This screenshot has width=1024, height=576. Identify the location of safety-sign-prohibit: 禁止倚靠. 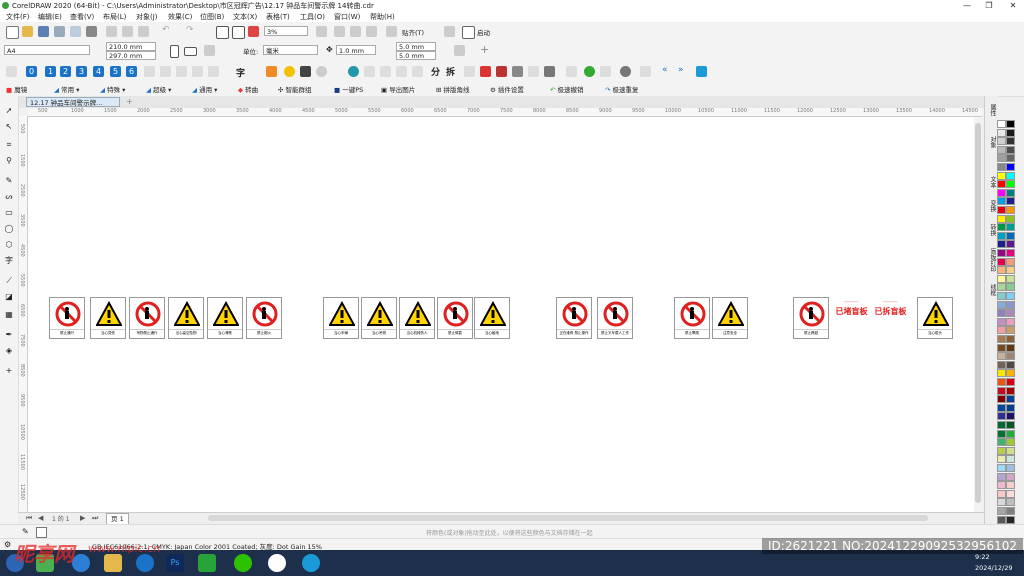
(455, 318).